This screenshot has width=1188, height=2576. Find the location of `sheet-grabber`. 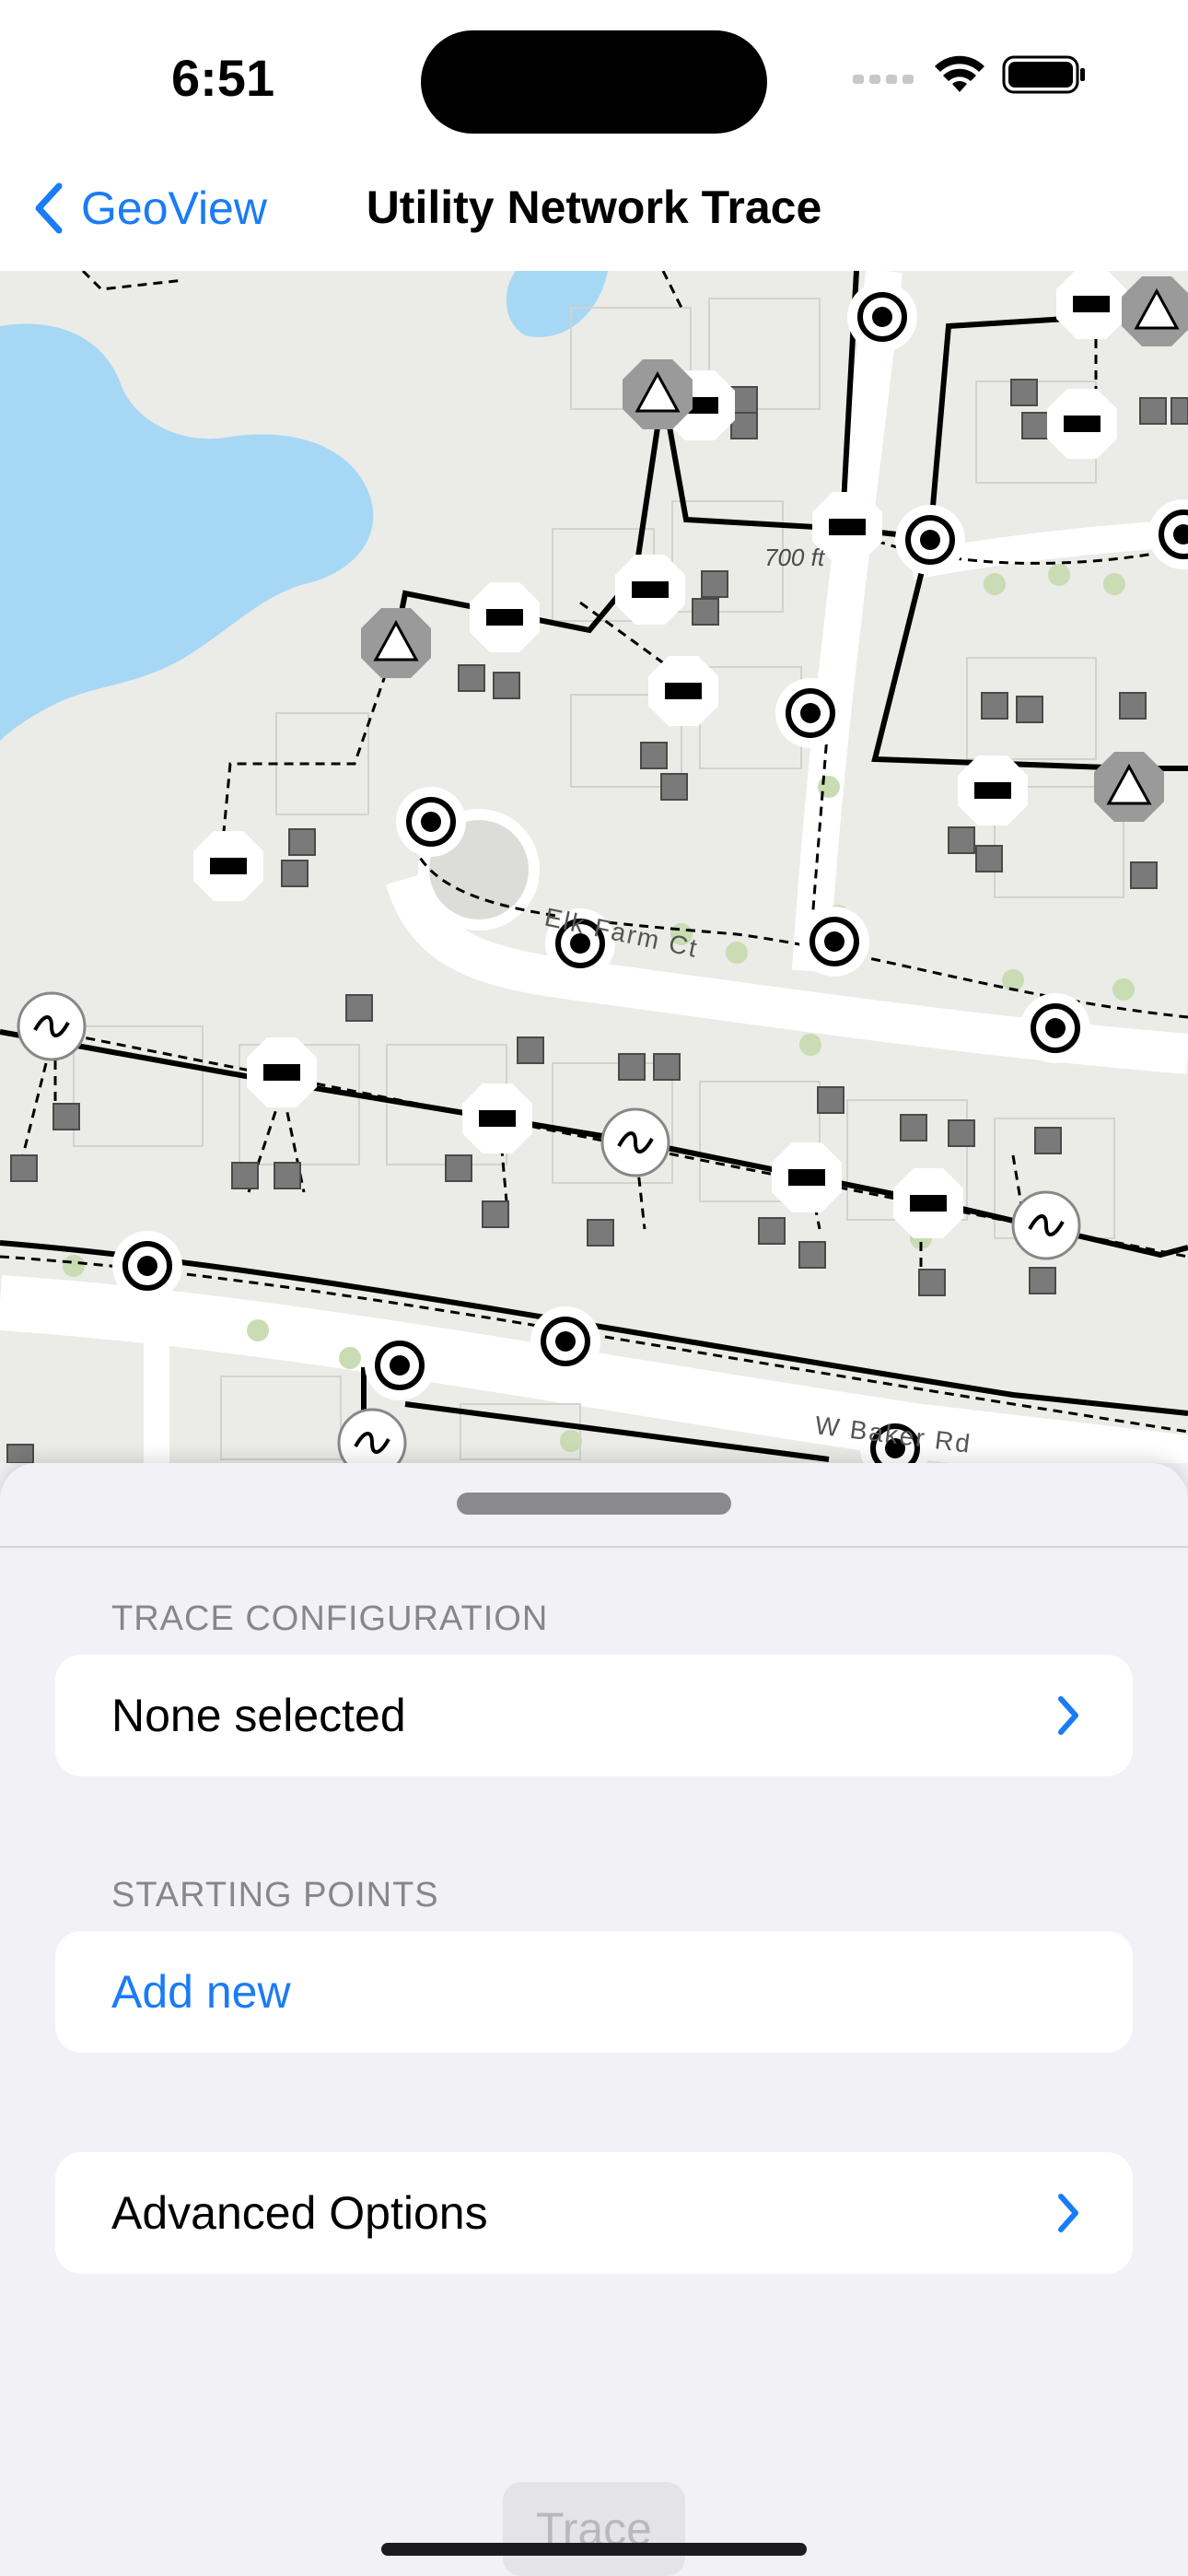

sheet-grabber is located at coordinates (594, 1504).